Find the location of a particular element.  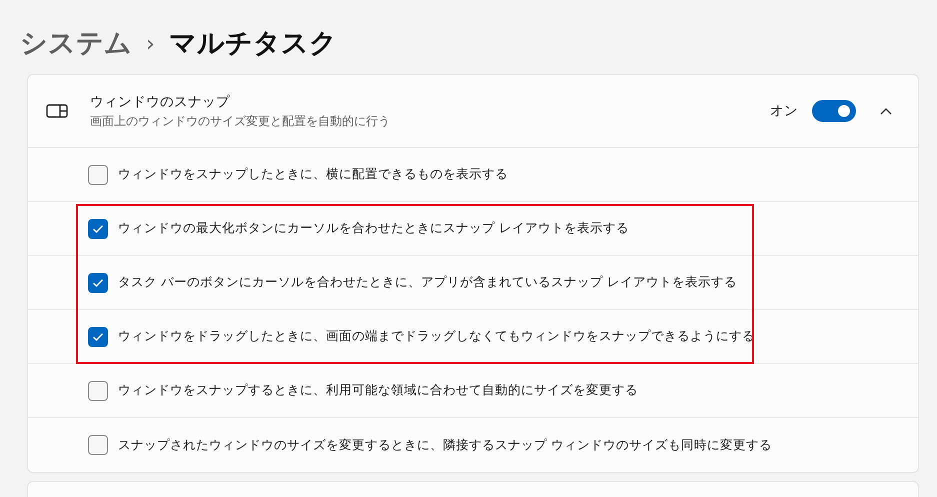

toggle-switch is located at coordinates (834, 111).